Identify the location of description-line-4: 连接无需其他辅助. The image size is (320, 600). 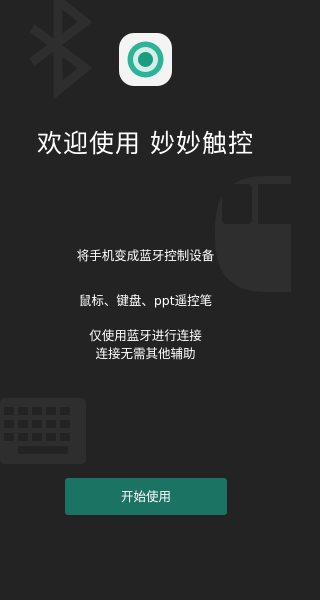
(145, 353).